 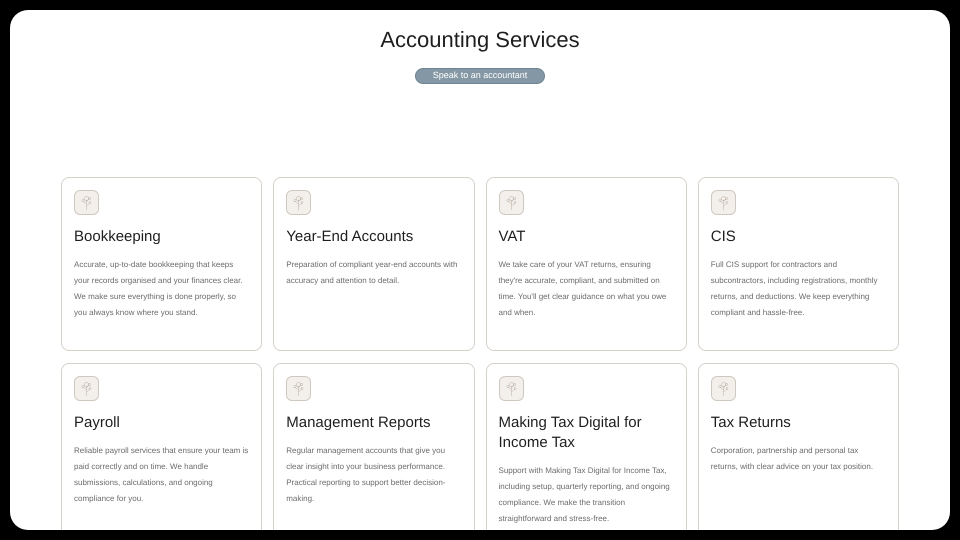 I want to click on service-title: Tax Returns, so click(x=751, y=422).